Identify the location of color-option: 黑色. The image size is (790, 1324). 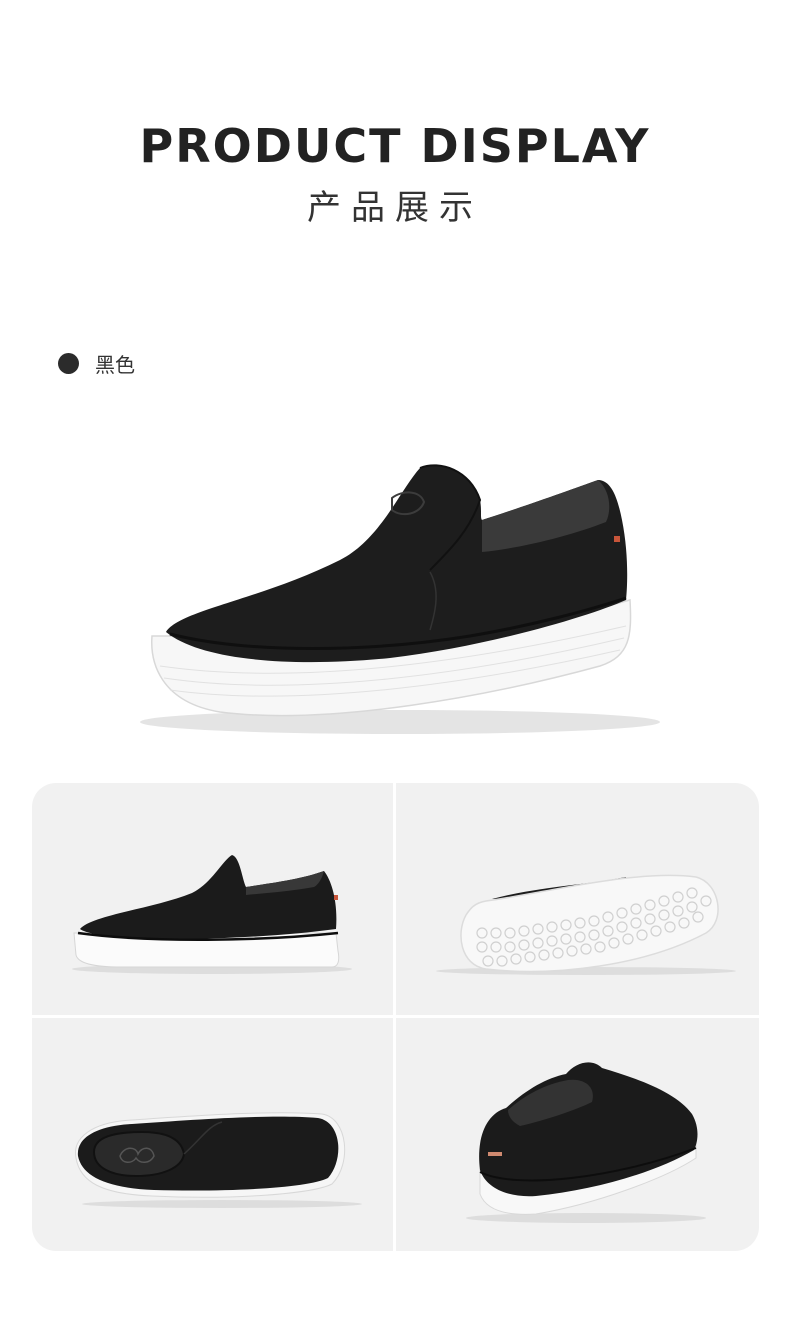
(96, 363).